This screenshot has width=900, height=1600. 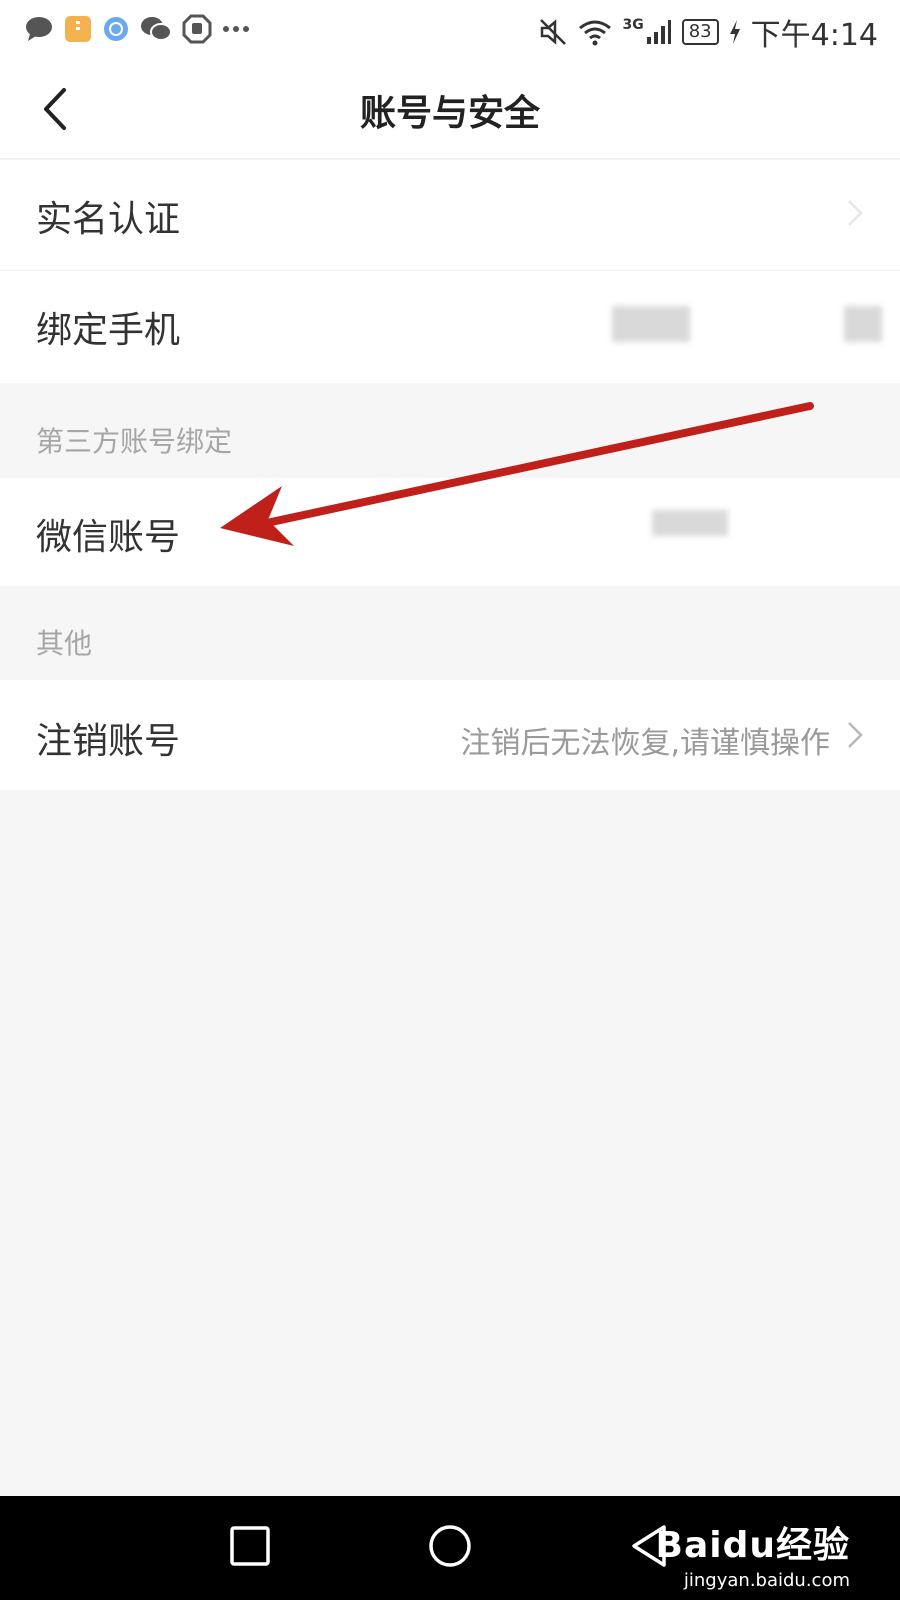 I want to click on watermark-url: jingyan.baidu.com, so click(x=766, y=1580).